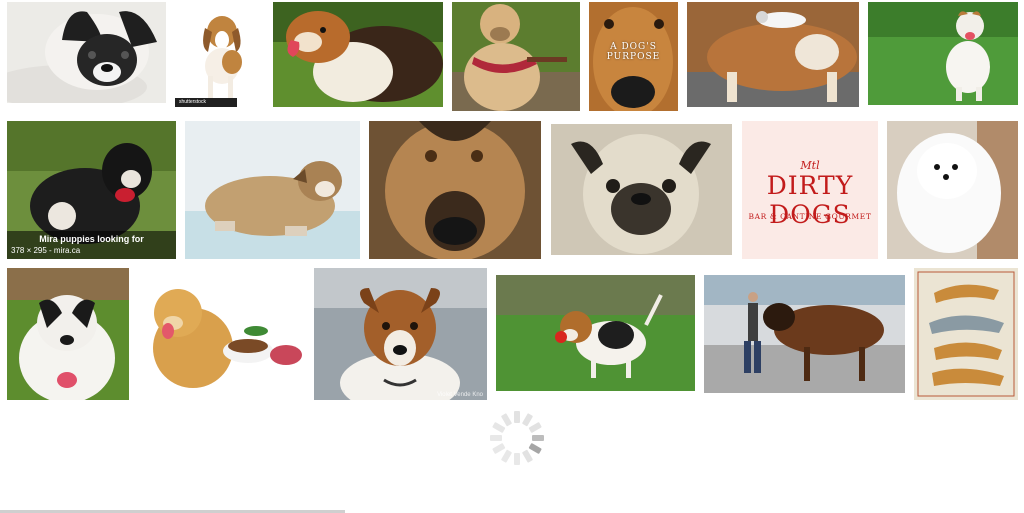  I want to click on collie-photo, so click(358, 54).